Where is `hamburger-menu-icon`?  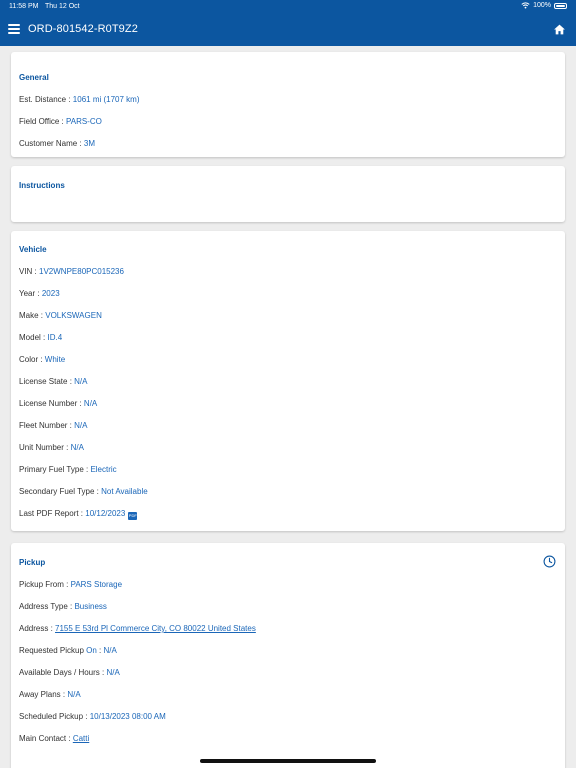 hamburger-menu-icon is located at coordinates (14, 29).